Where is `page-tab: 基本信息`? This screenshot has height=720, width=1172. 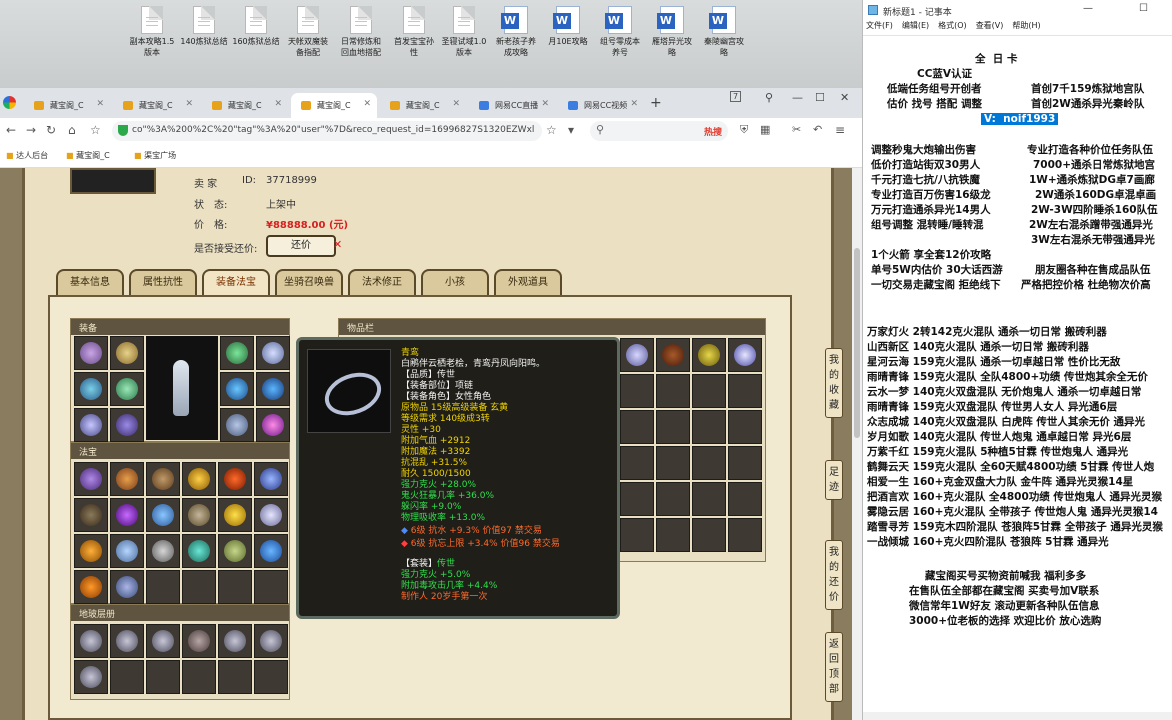 page-tab: 基本信息 is located at coordinates (90, 282).